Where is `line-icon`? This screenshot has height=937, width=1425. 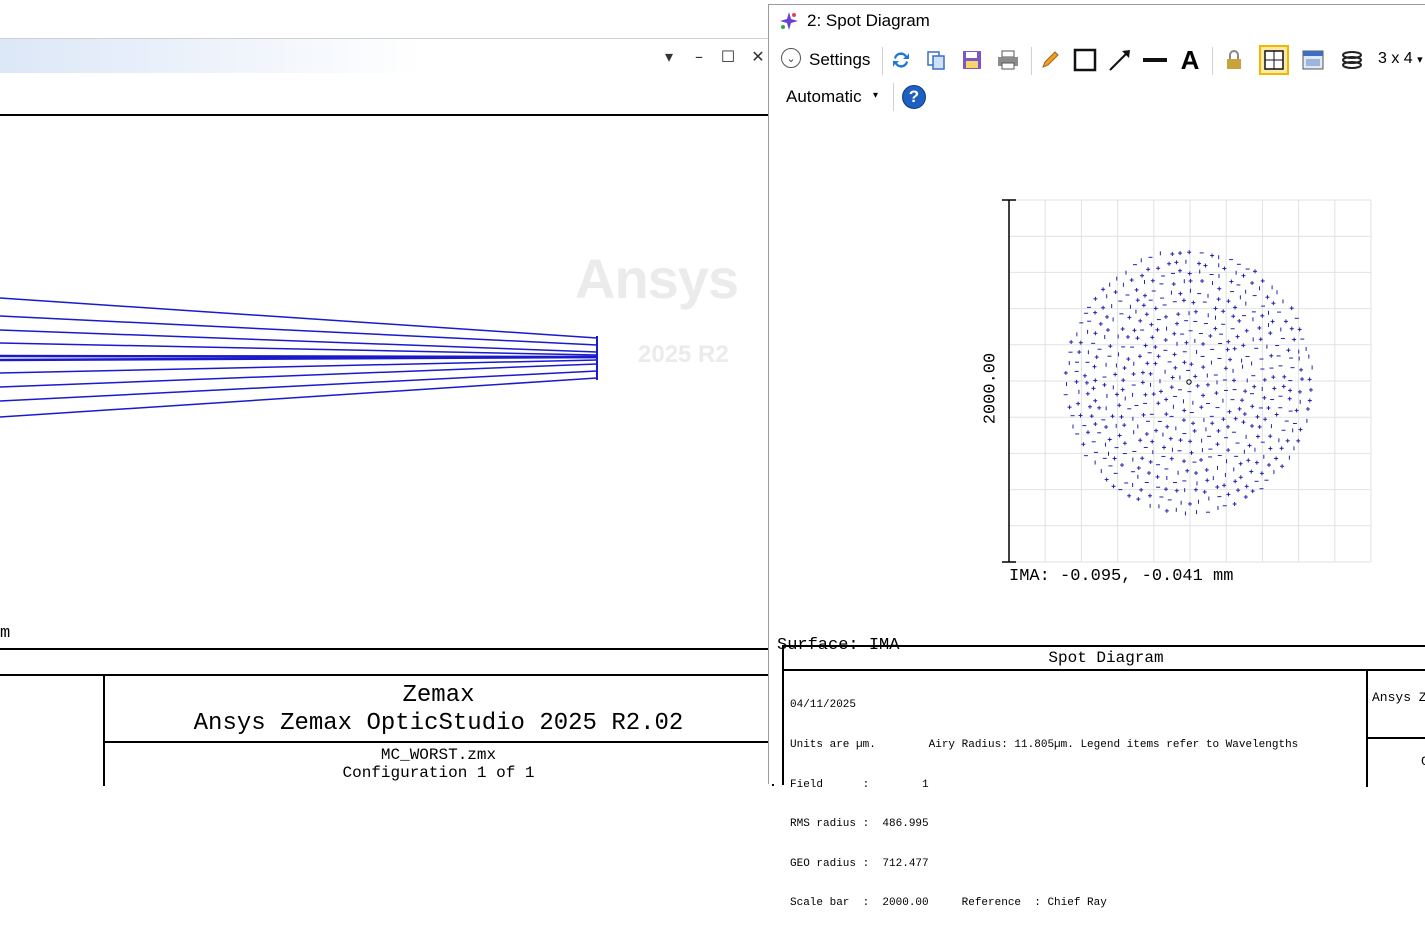 line-icon is located at coordinates (1155, 60).